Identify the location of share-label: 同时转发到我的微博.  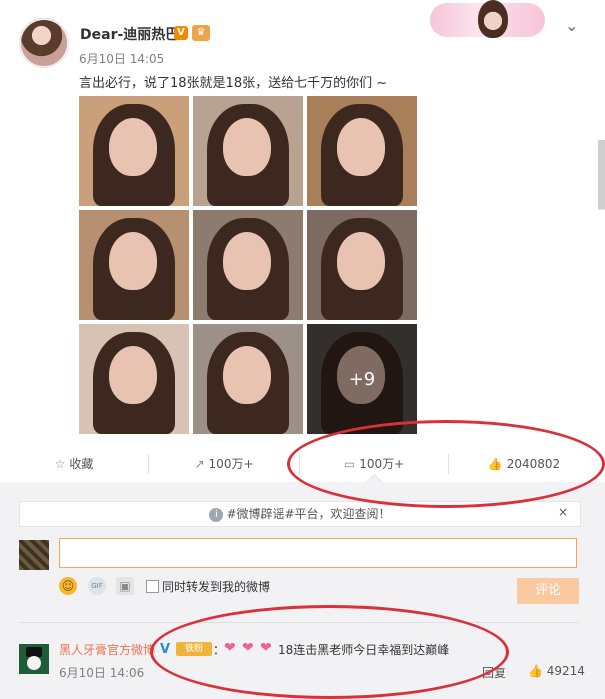
(216, 587).